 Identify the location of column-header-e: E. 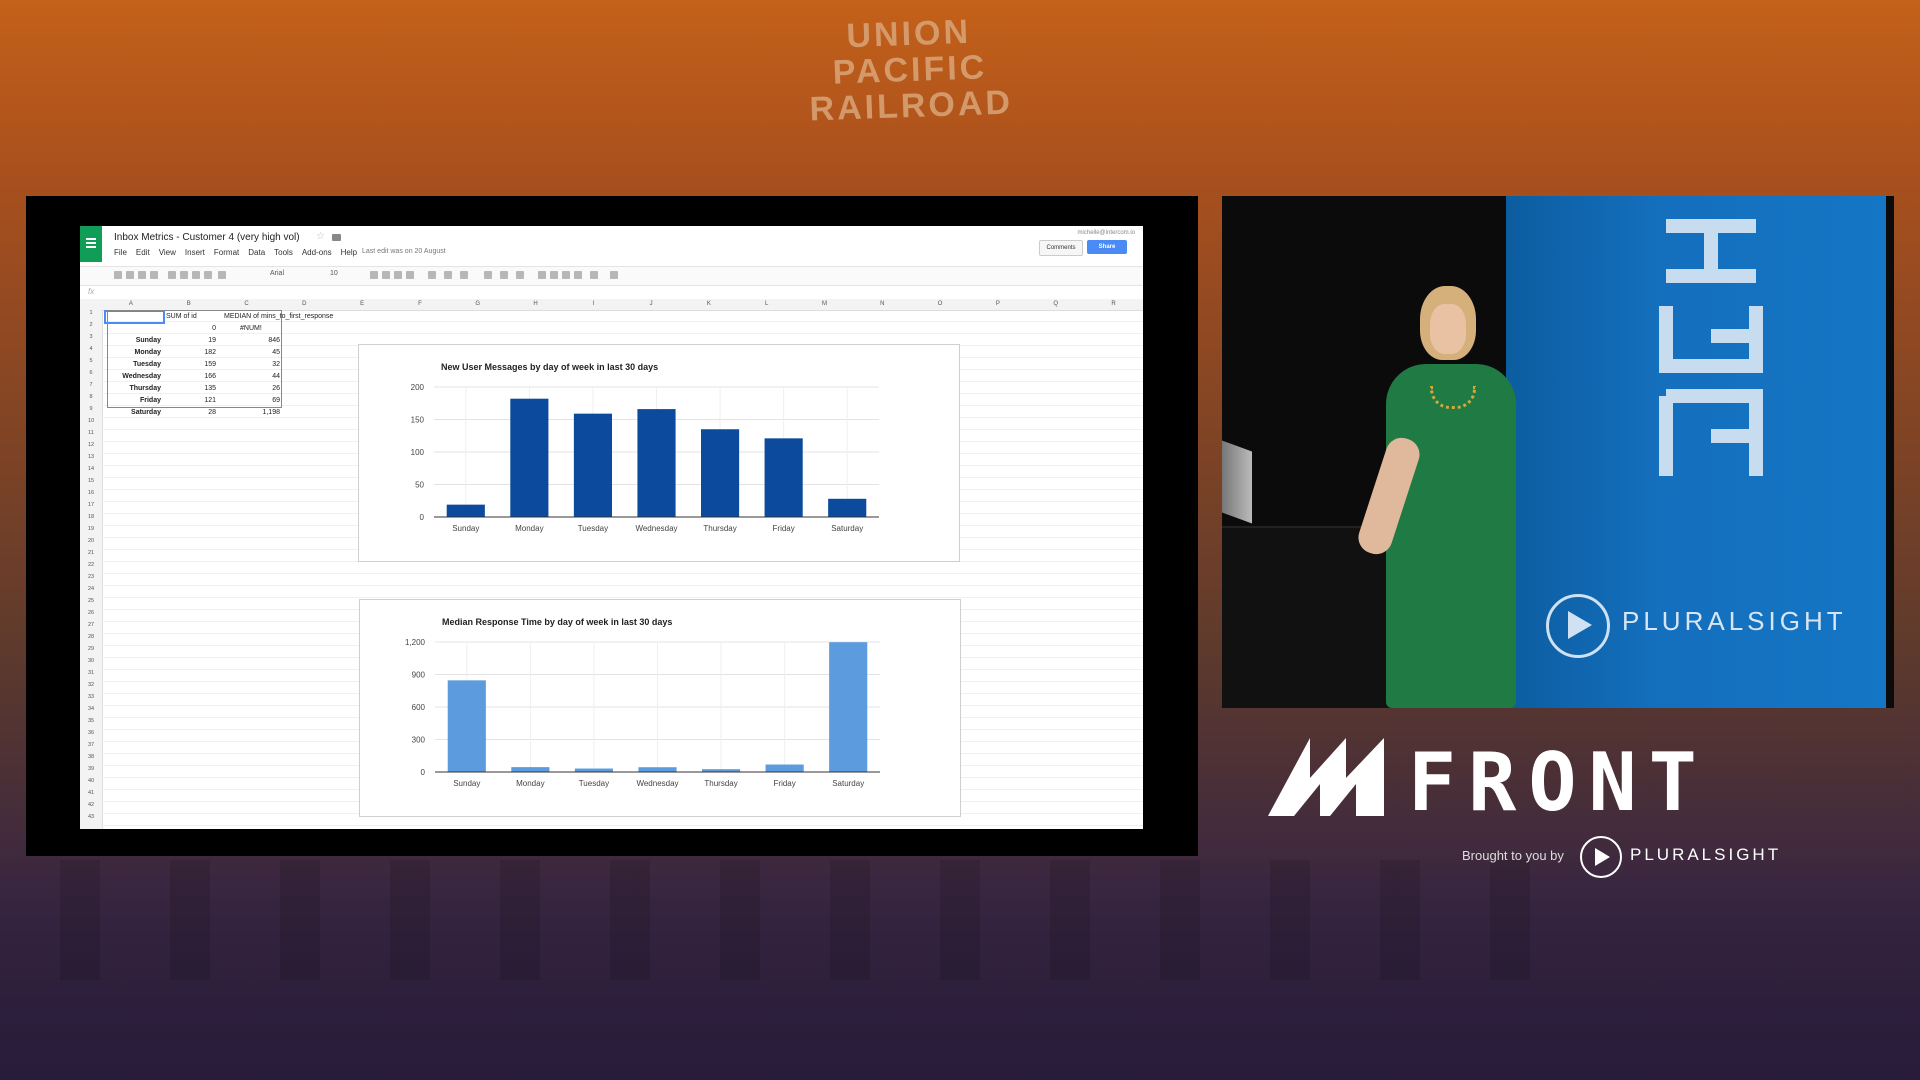
(362, 304).